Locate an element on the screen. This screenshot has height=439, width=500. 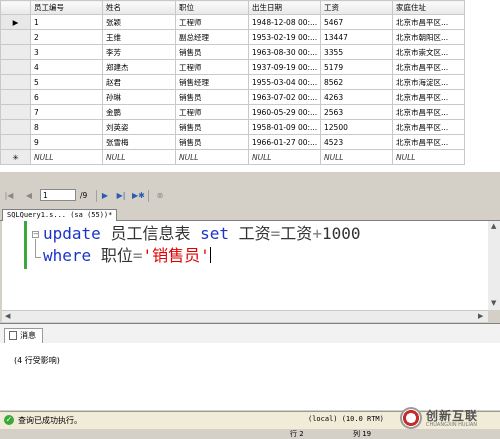
editor-vertical-scrollbar: ▲ ▼ is located at coordinates (494, 265).